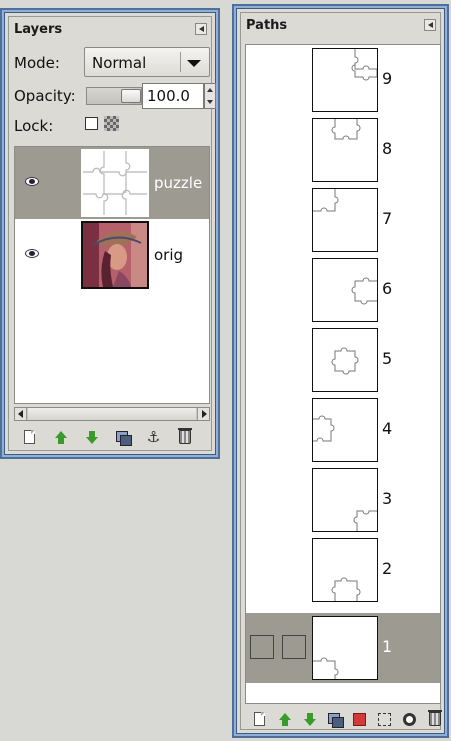 This screenshot has height=741, width=451. Describe the element at coordinates (203, 414) in the screenshot. I see `scroll-right-icon` at that location.